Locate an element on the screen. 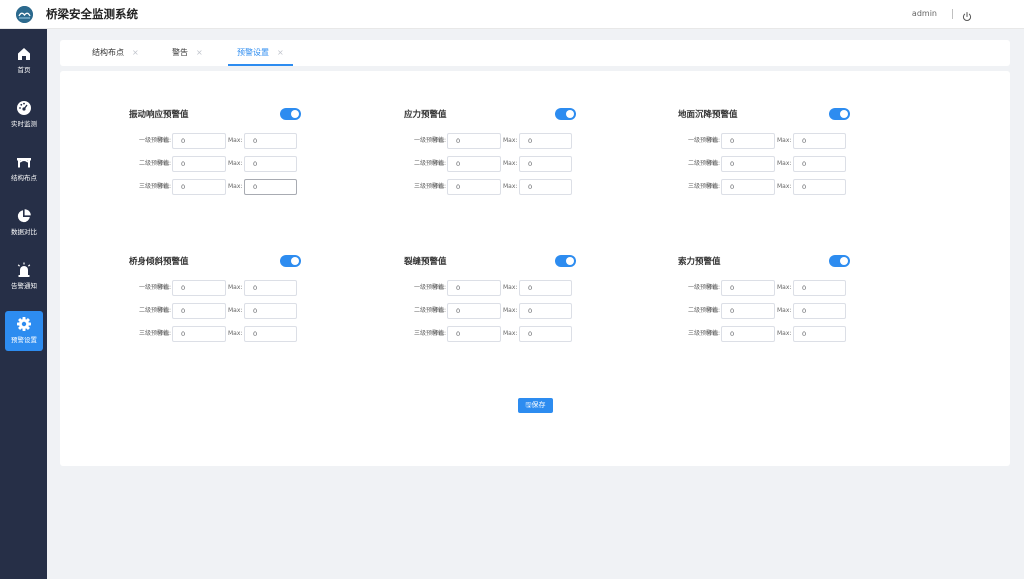 Image resolution: width=1024 pixels, height=579 pixels. section-title: 桥身倾斜预警值 is located at coordinates (159, 262).